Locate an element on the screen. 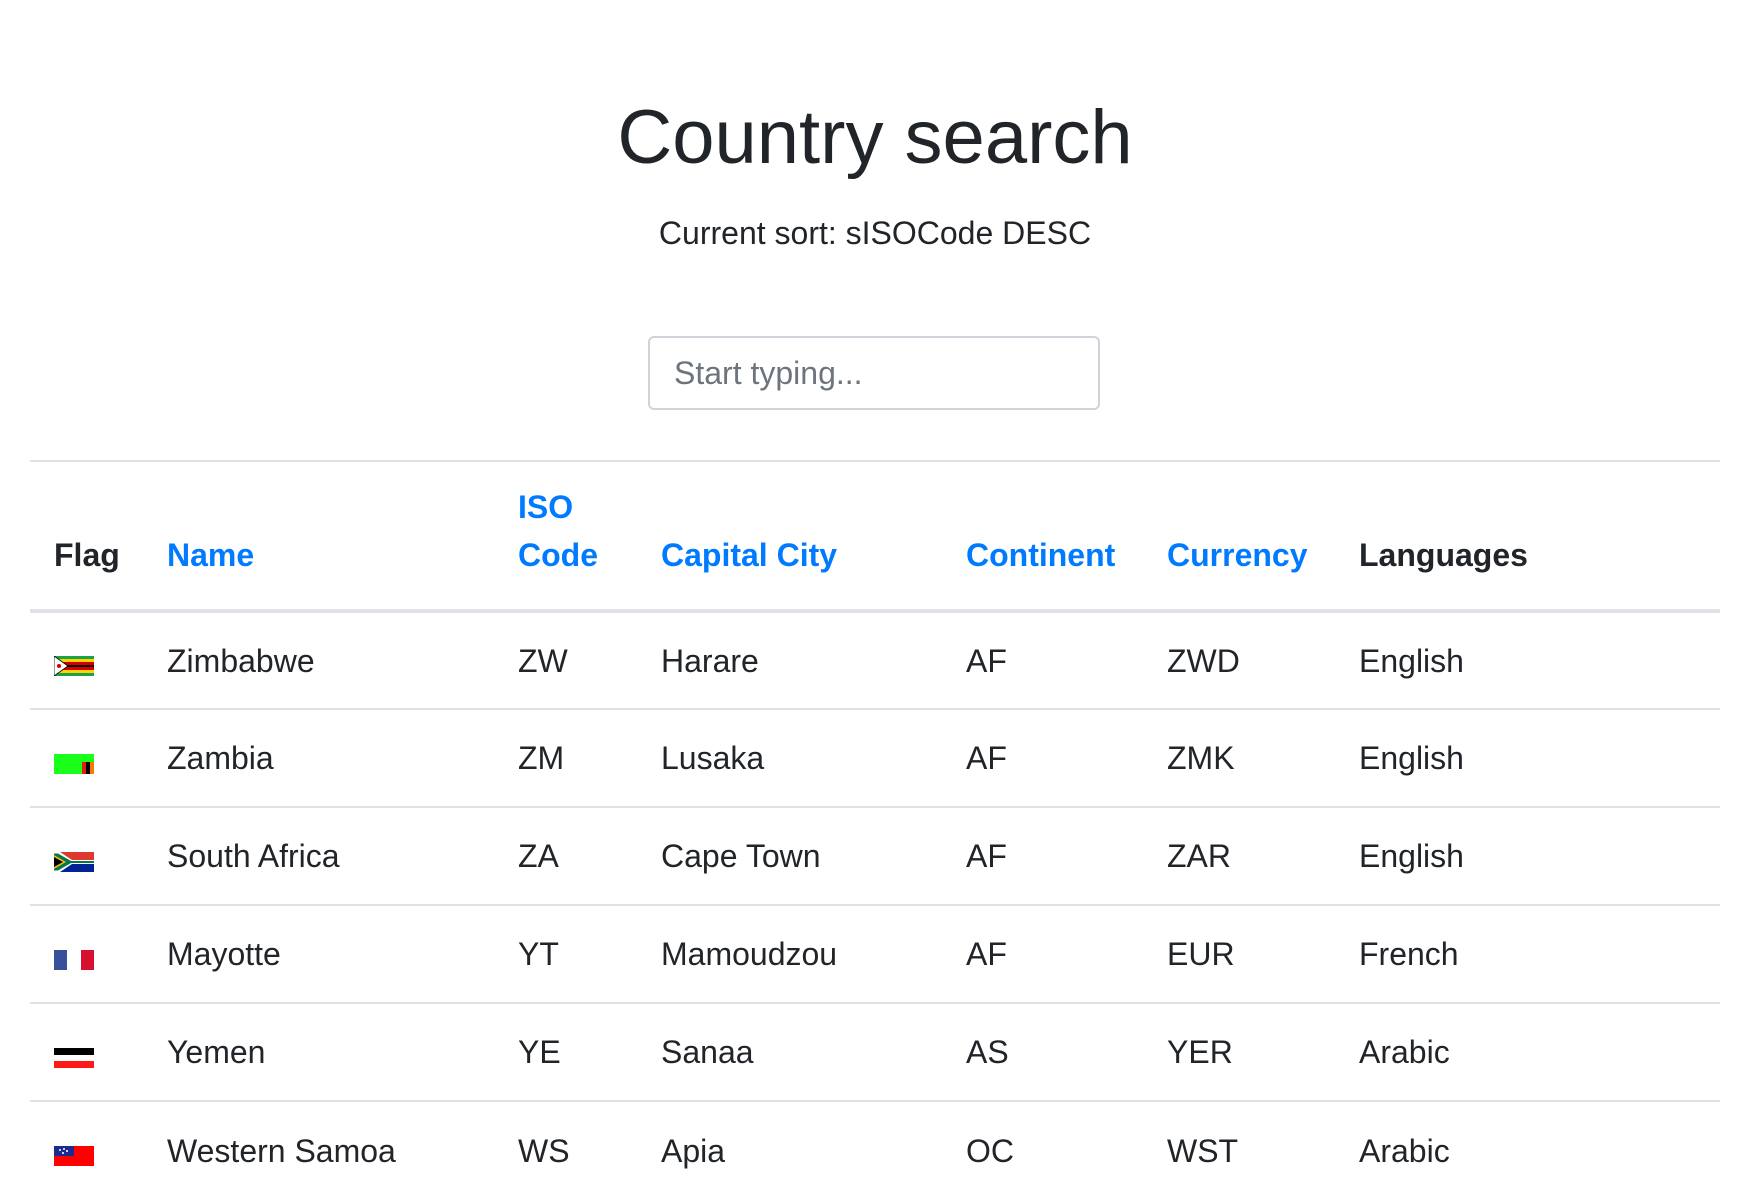 Image resolution: width=1750 pixels, height=1194 pixels. south-africa-flag-icon is located at coordinates (74, 861).